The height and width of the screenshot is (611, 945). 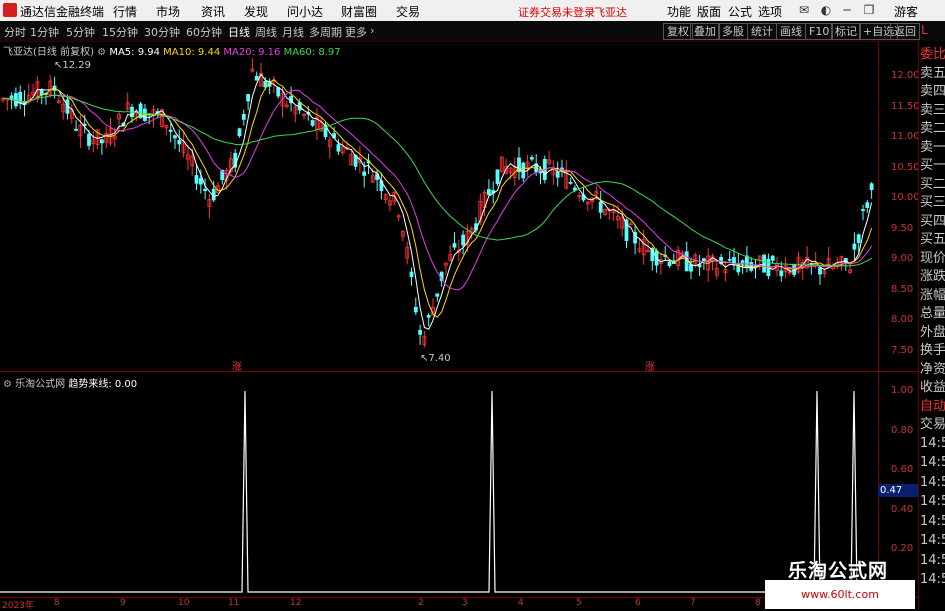 What do you see at coordinates (770, 11) in the screenshot?
I see `menu-options: 选项` at bounding box center [770, 11].